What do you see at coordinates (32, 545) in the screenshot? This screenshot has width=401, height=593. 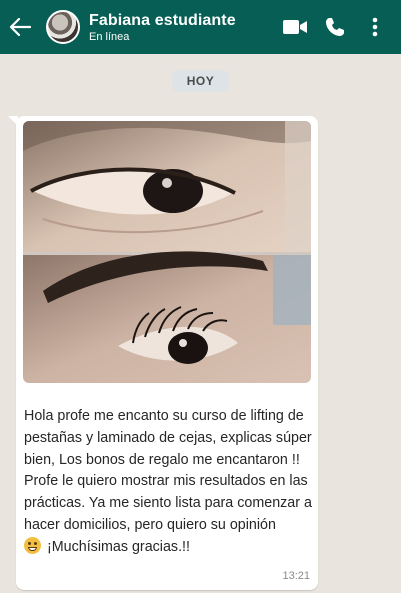 I see `grinning-face-emoji` at bounding box center [32, 545].